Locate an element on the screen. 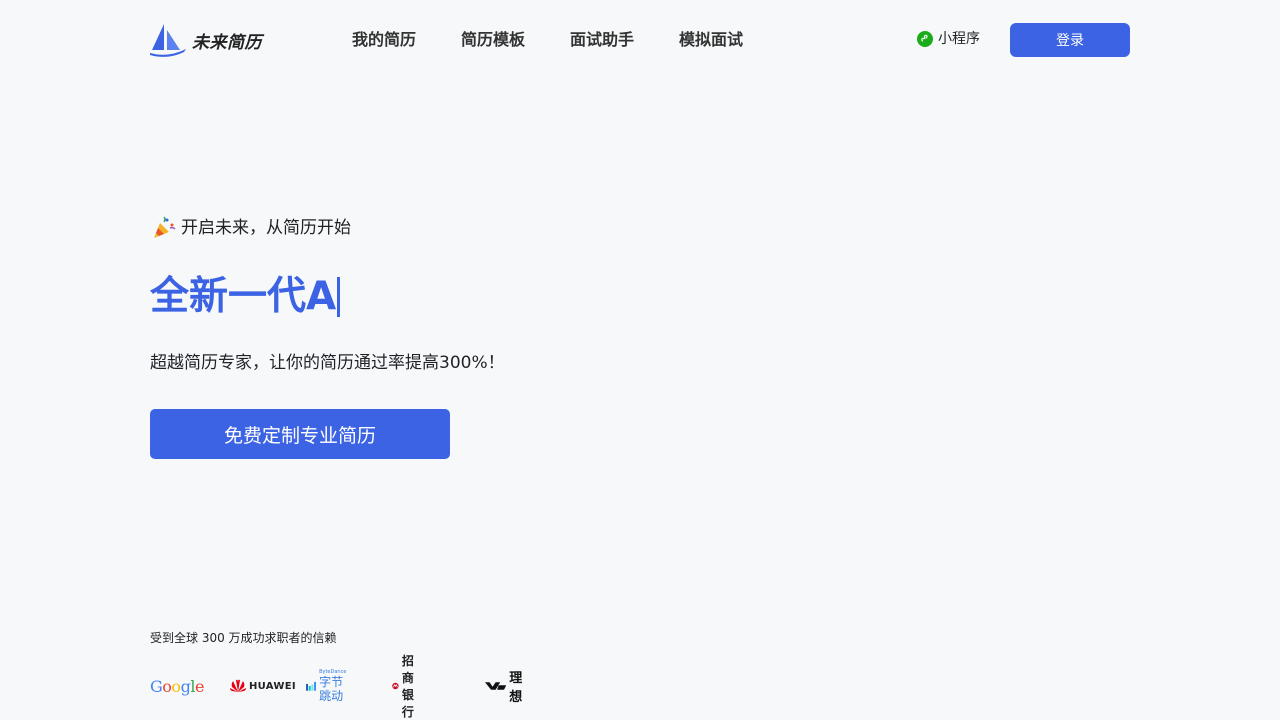 Image resolution: width=1280 pixels, height=720 pixels. mini-program-label: 小程序 is located at coordinates (959, 39).